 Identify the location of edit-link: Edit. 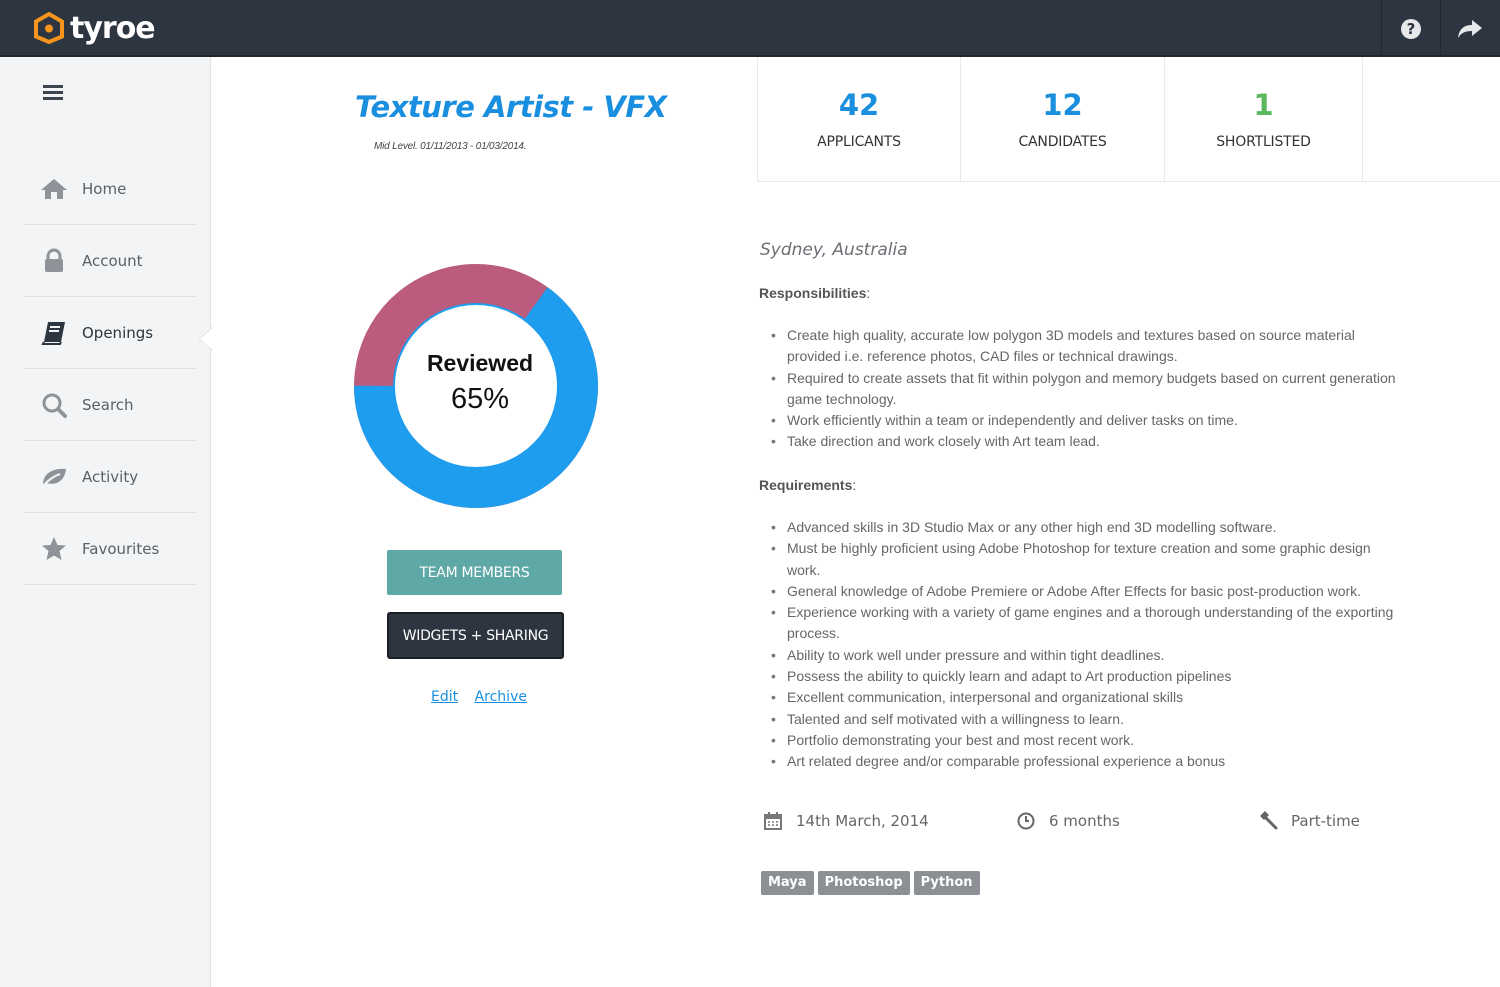
(444, 697).